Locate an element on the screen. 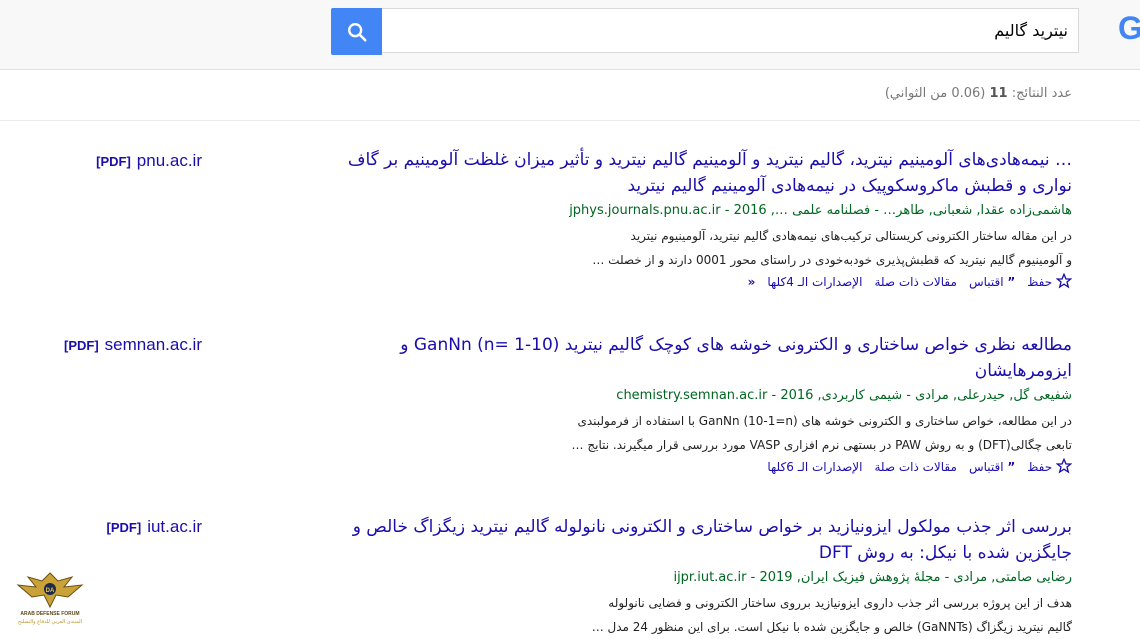 The width and height of the screenshot is (1140, 639). pdf-link: [PDF] iut.ac.ir is located at coordinates (154, 527).